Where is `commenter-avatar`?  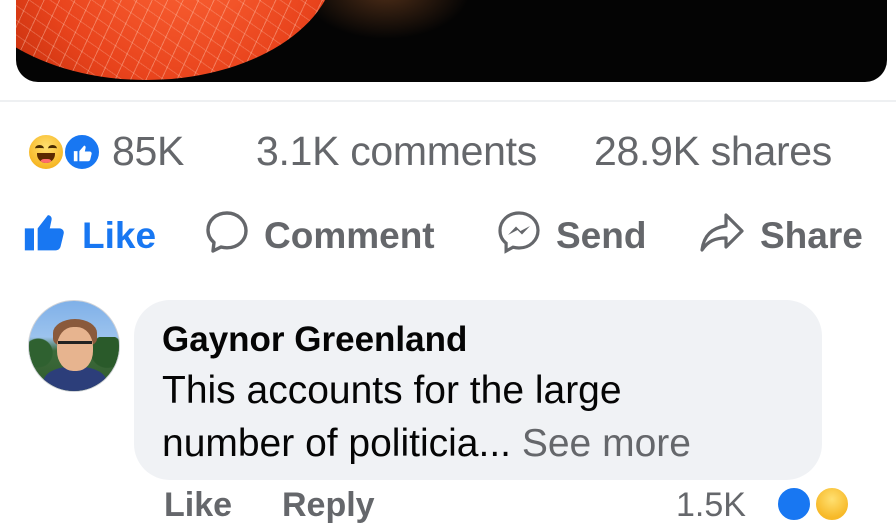
commenter-avatar is located at coordinates (74, 346).